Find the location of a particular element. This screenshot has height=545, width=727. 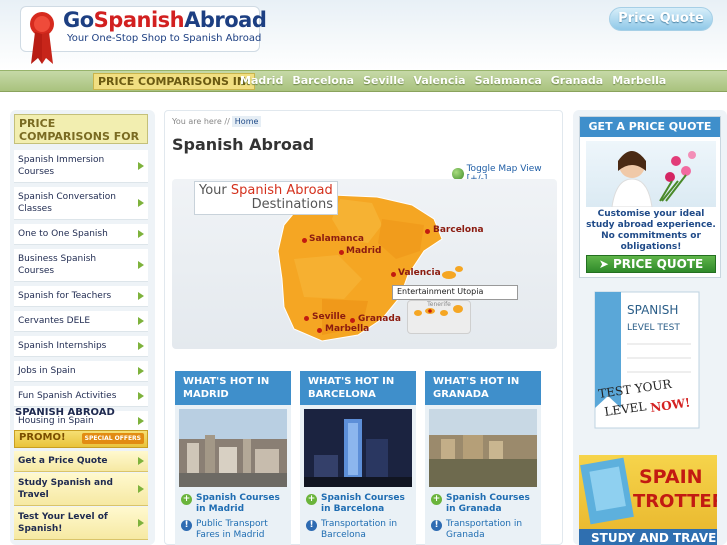

sidebar-item-one-to-one: One to One Spanish is located at coordinates (81, 234).